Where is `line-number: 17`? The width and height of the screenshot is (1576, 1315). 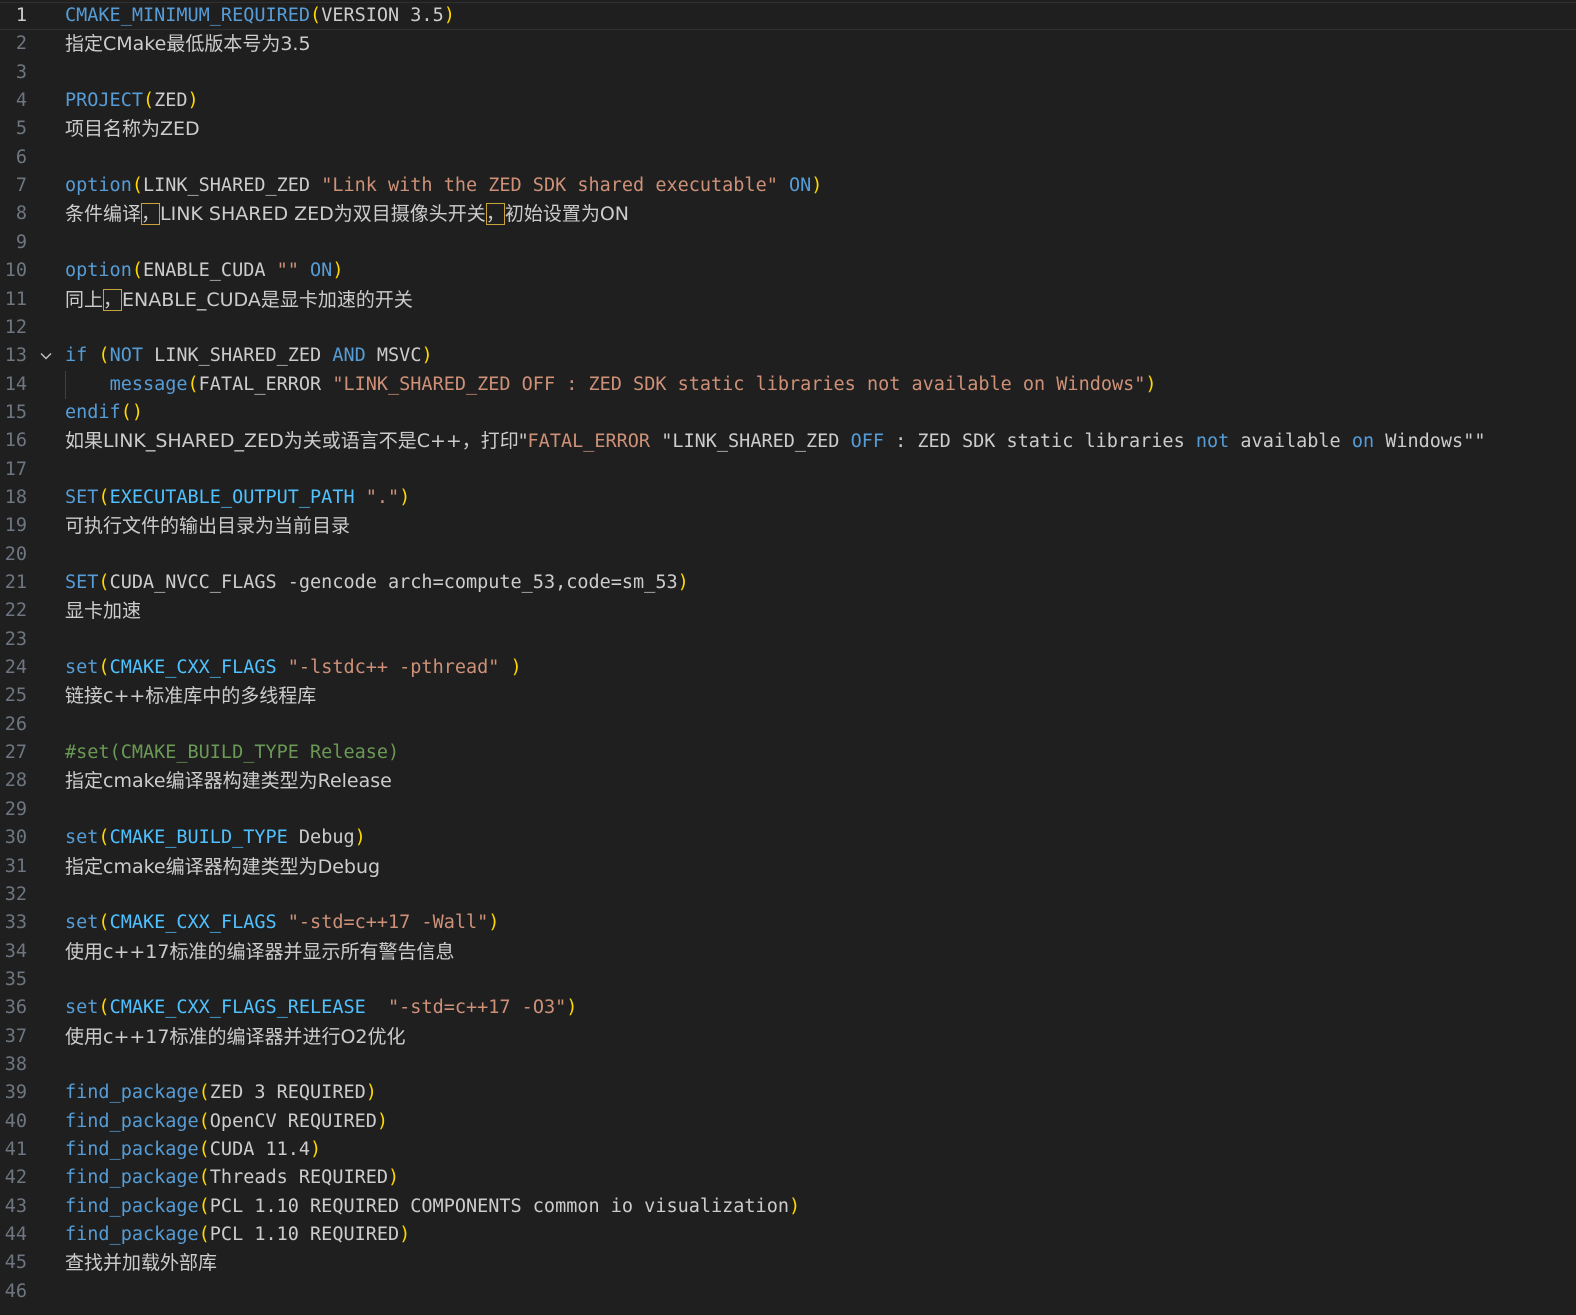 line-number: 17 is located at coordinates (15, 469).